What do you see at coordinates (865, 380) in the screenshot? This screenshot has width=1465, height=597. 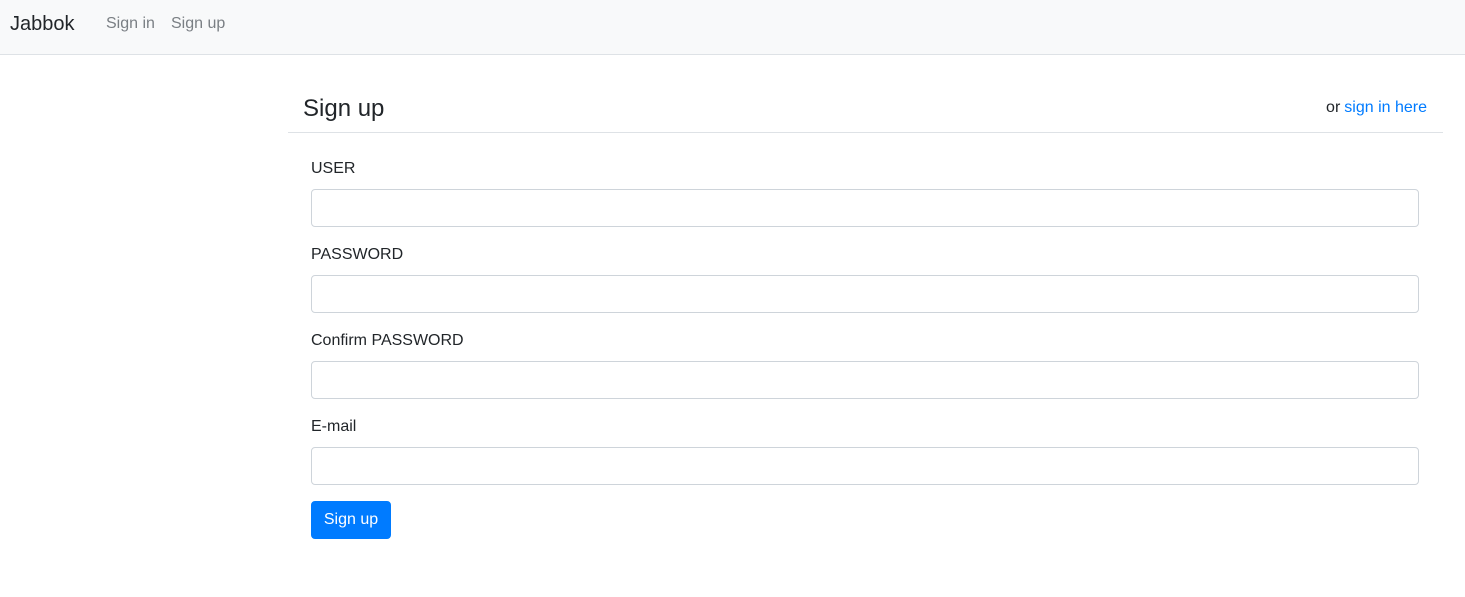 I see `confirm-password-input` at bounding box center [865, 380].